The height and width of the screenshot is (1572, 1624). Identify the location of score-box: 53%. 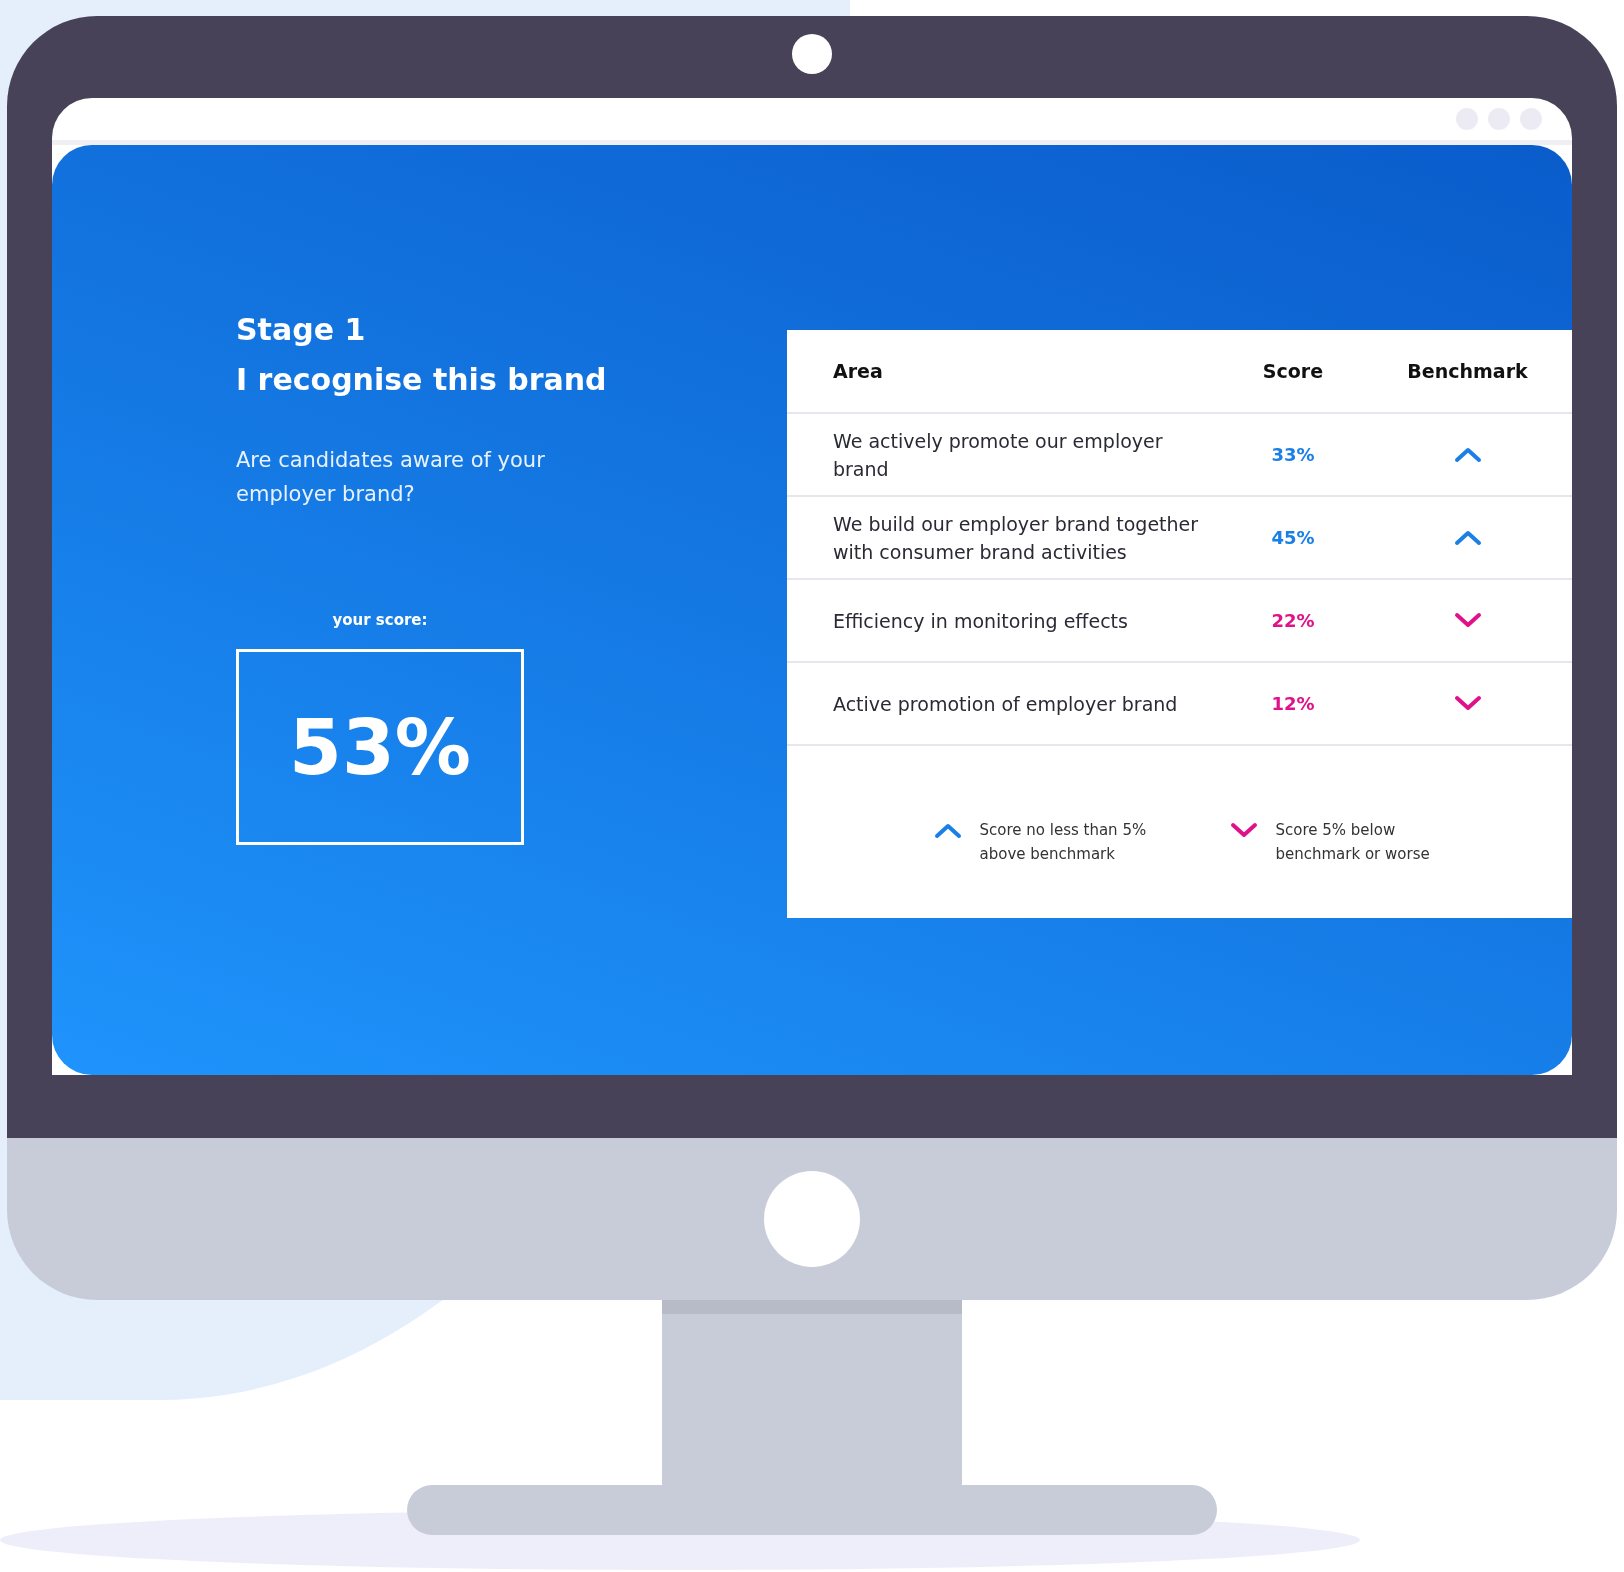
(380, 747).